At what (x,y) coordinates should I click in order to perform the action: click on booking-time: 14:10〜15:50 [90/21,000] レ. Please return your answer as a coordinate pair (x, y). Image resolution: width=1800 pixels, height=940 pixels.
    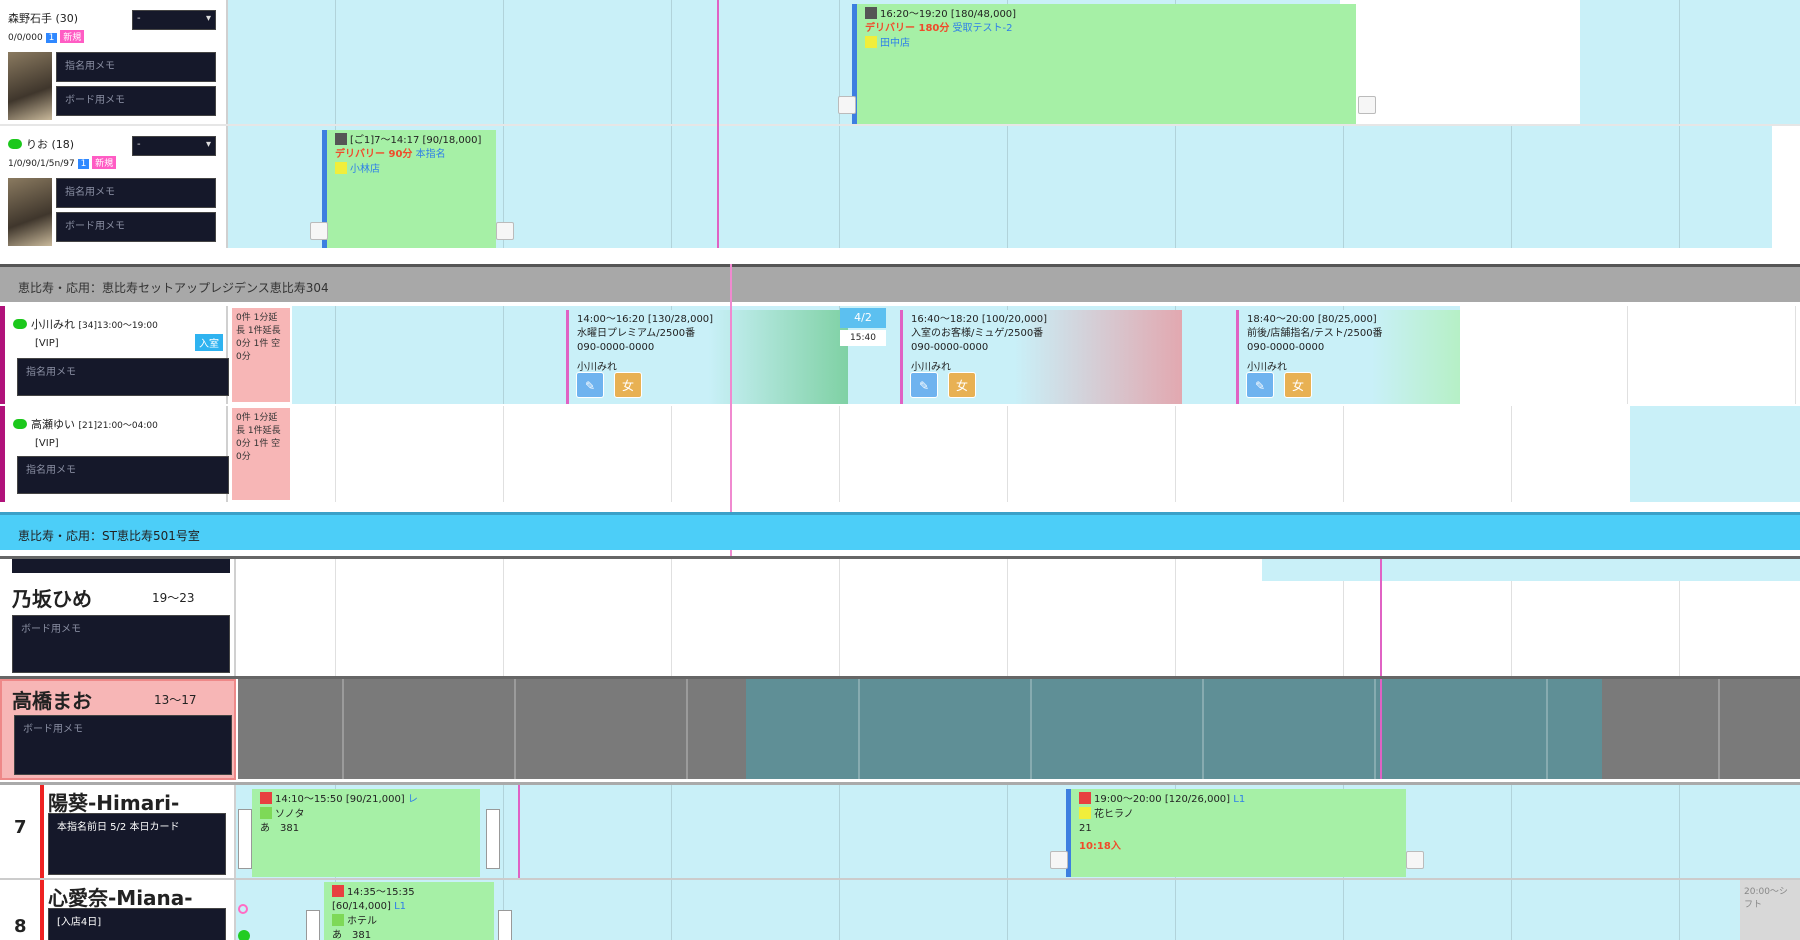
    Looking at the image, I should click on (367, 799).